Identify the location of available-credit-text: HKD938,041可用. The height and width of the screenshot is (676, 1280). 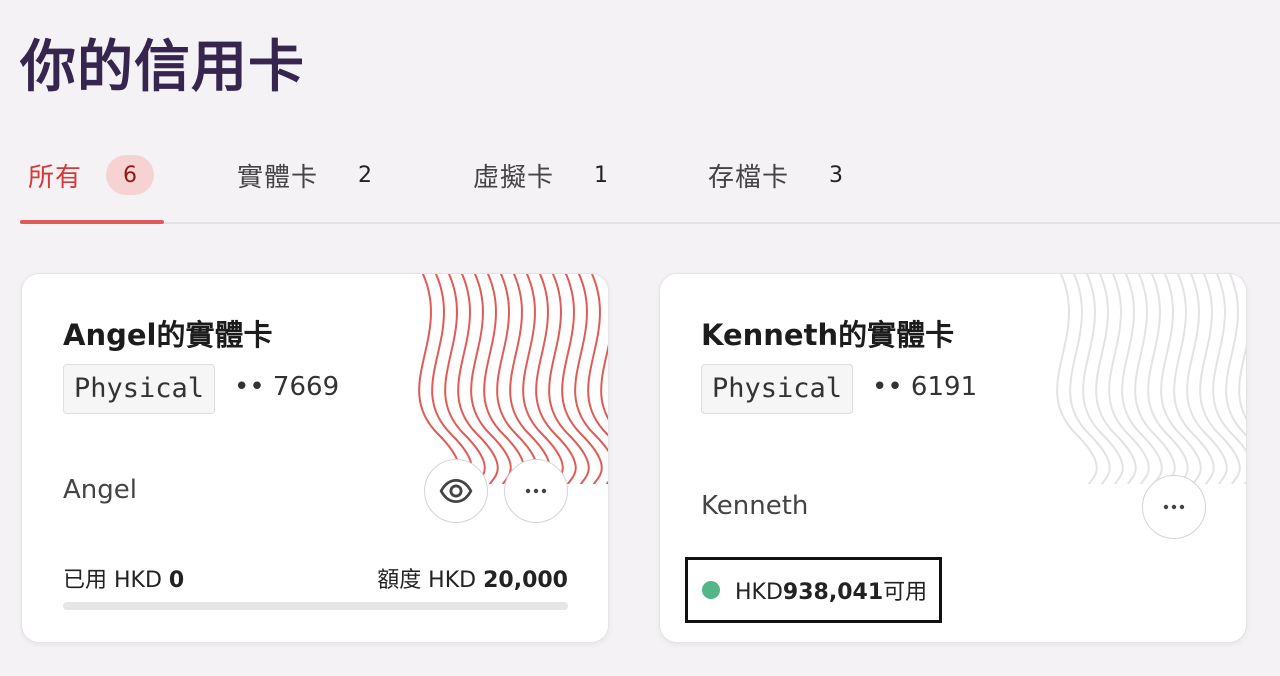
(831, 590).